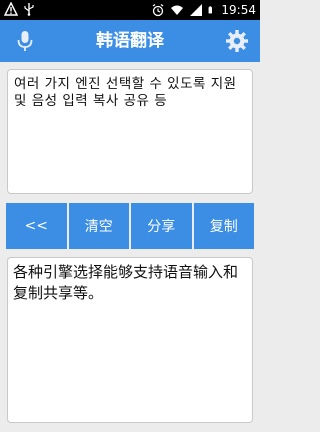 This screenshot has width=320, height=432. I want to click on gear-icon, so click(237, 41).